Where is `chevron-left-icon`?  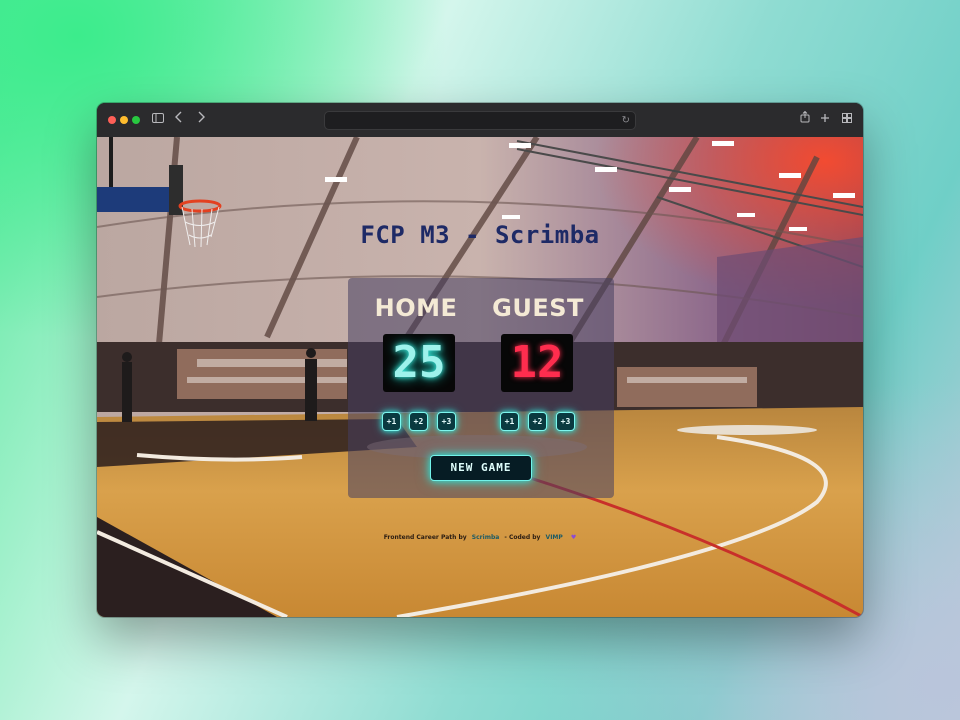
chevron-left-icon is located at coordinates (179, 120).